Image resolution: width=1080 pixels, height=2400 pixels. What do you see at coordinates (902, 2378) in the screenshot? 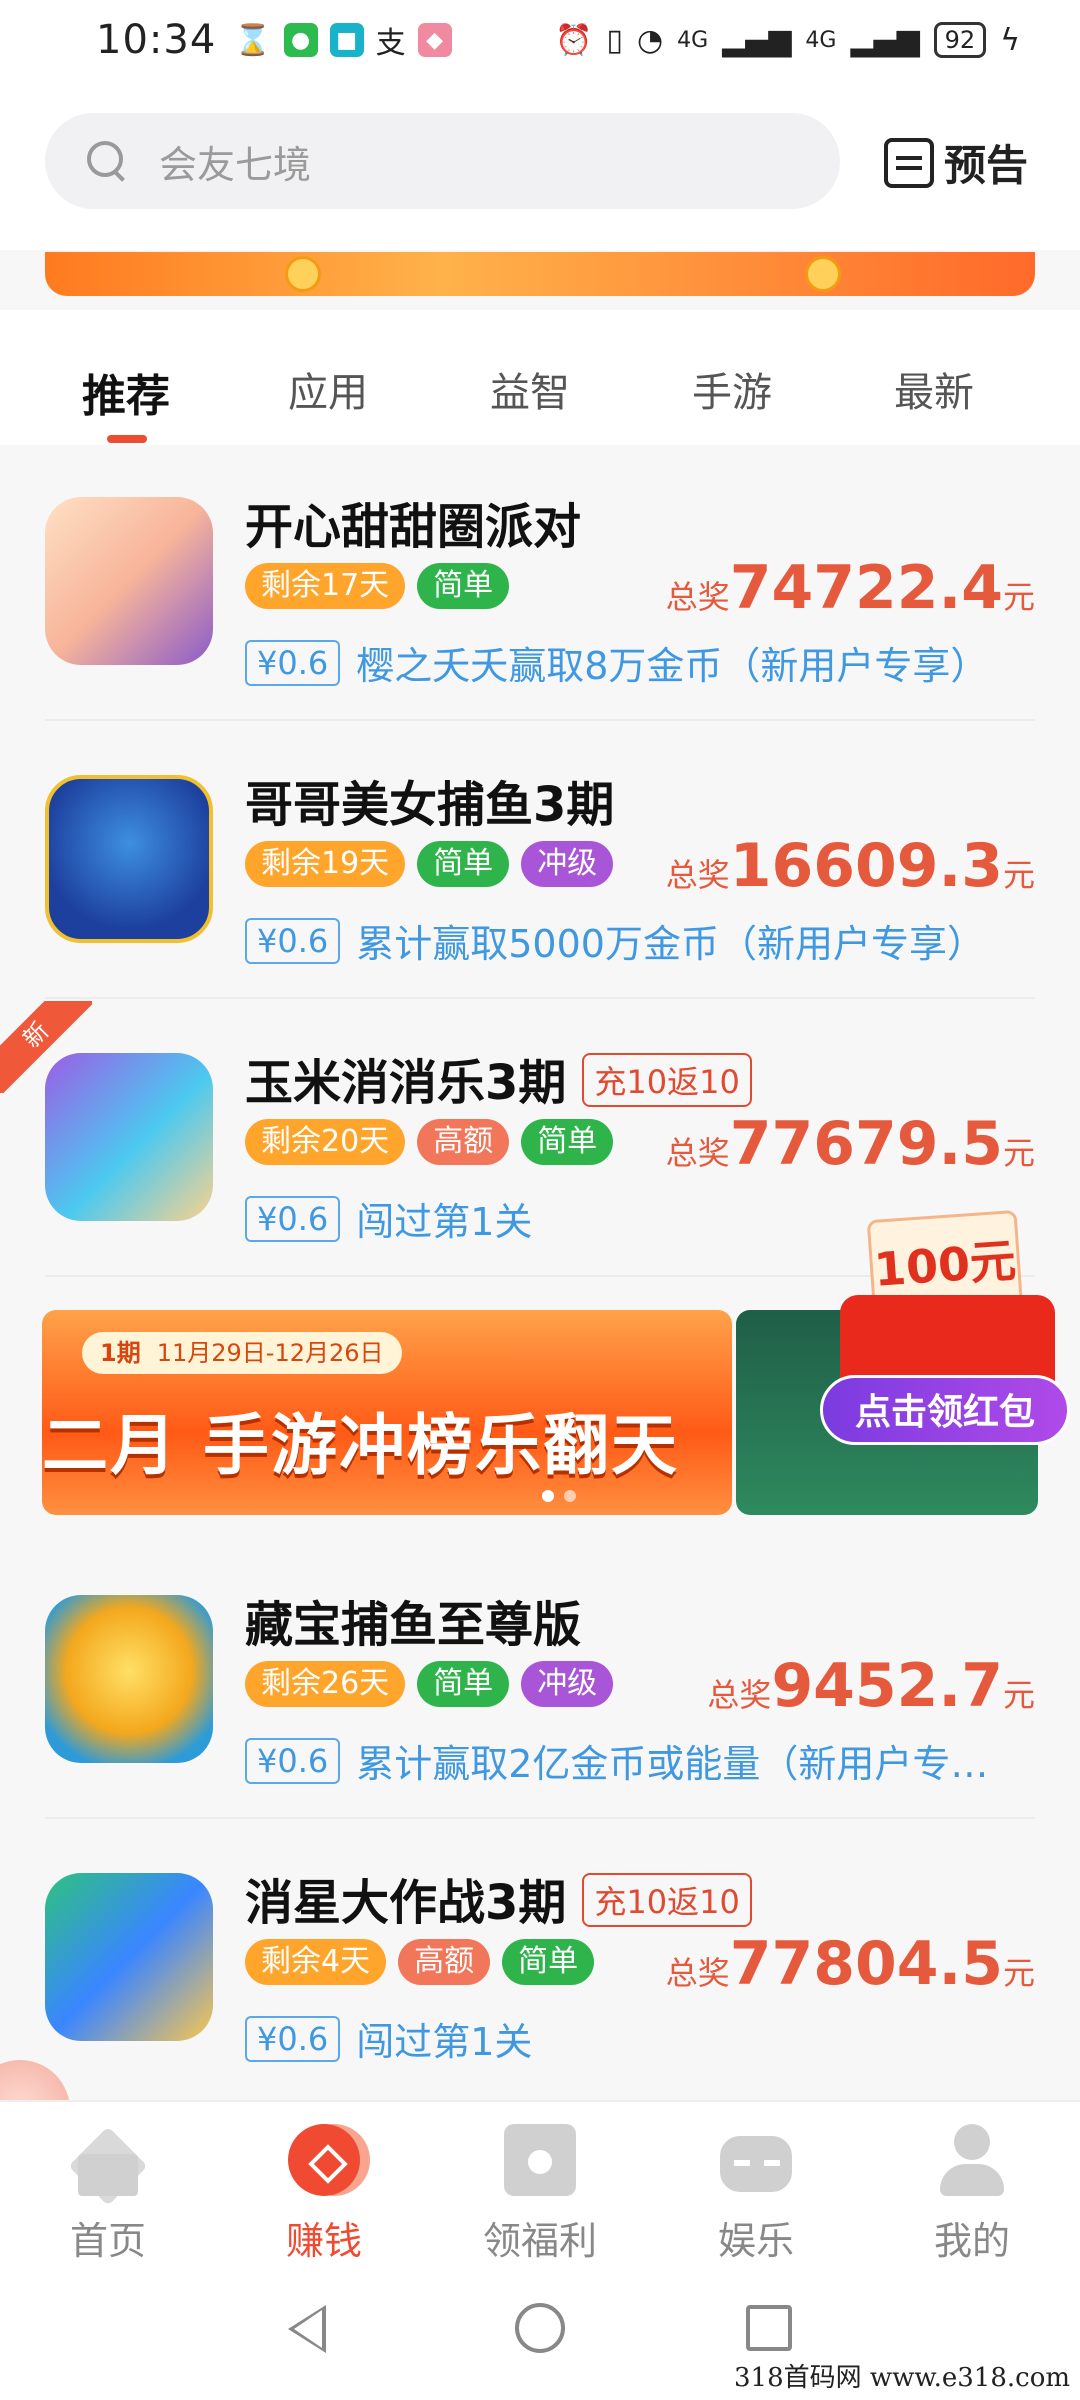
I see `watermark: 318首码网 www.e318.com` at bounding box center [902, 2378].